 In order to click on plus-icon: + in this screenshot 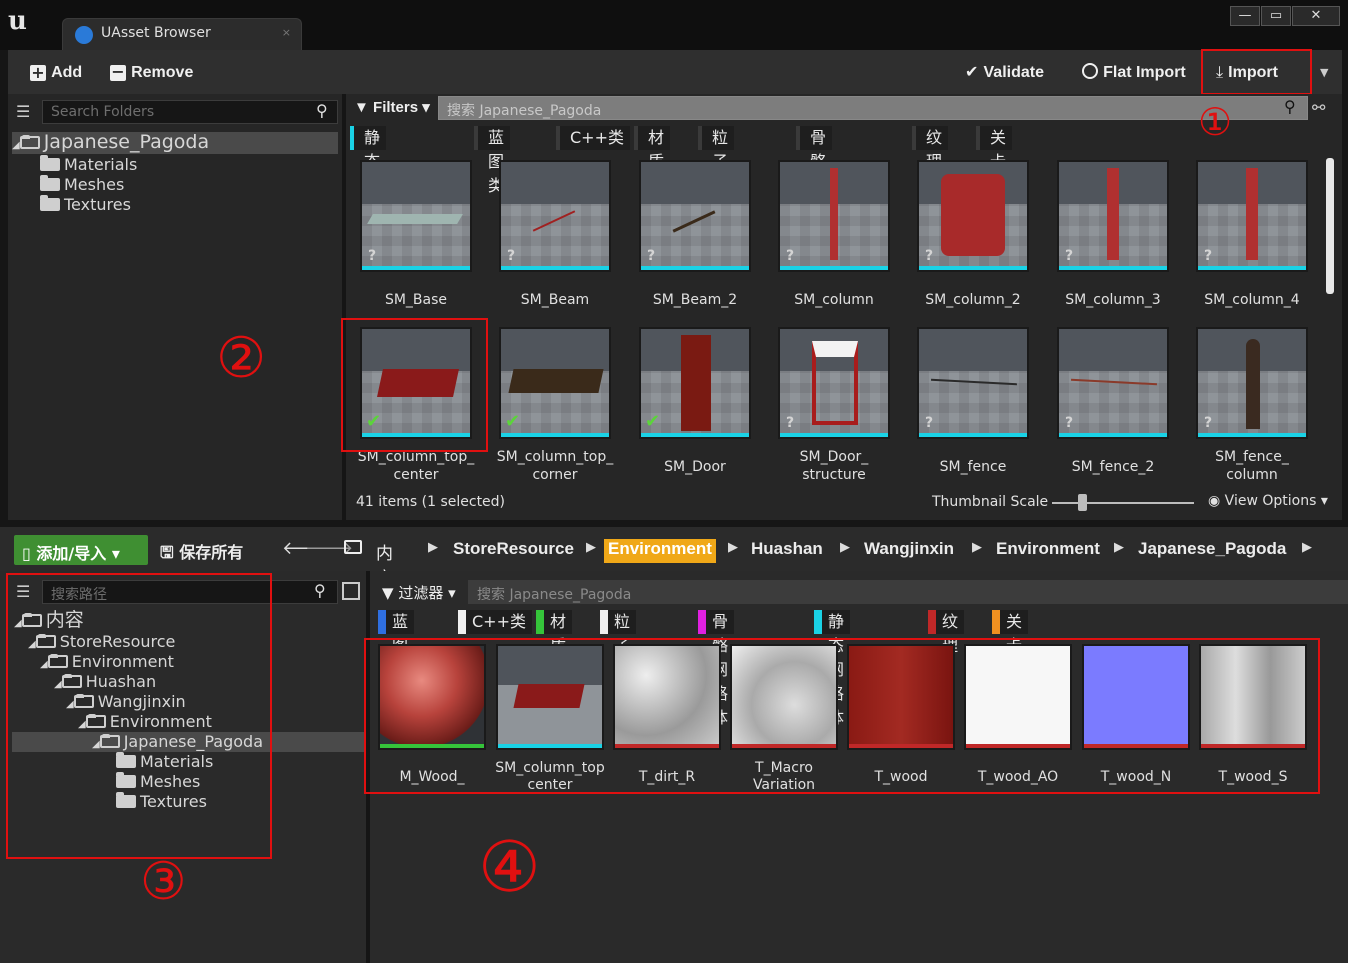, I will do `click(38, 72)`.